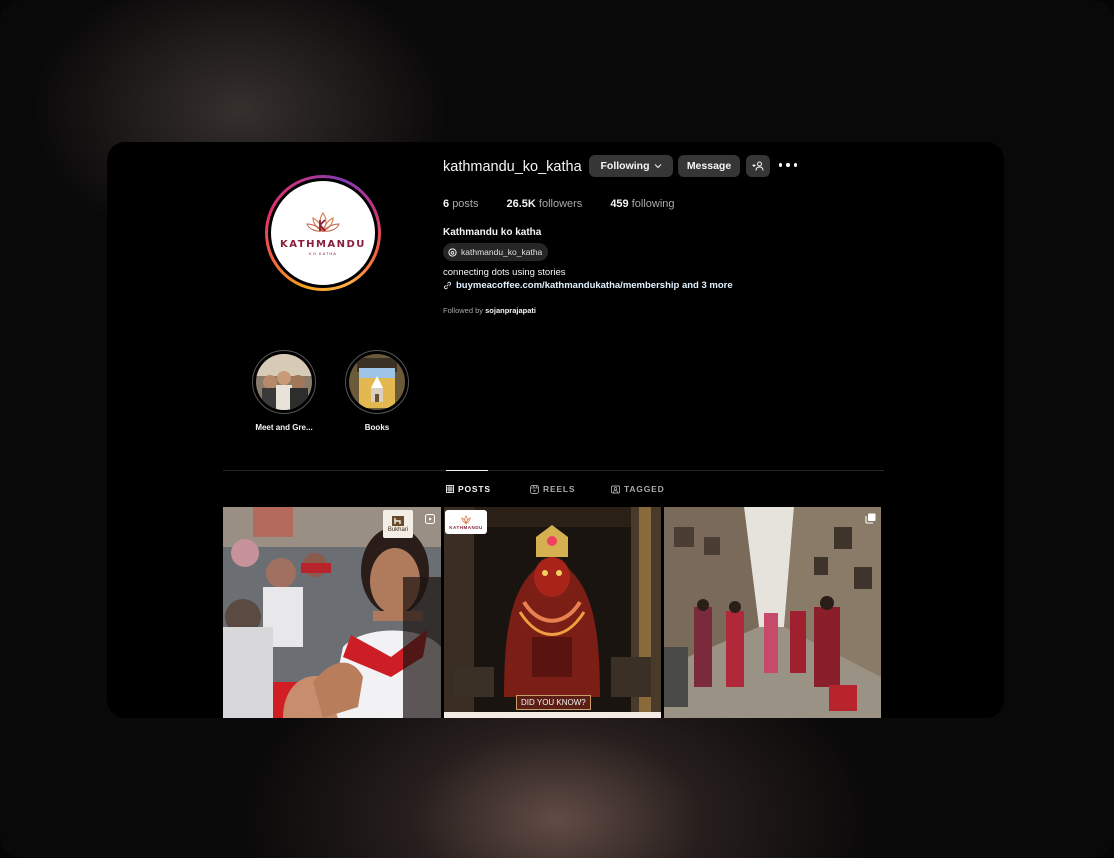 This screenshot has width=1114, height=858. Describe the element at coordinates (788, 165) in the screenshot. I see `more-options-icon` at that location.